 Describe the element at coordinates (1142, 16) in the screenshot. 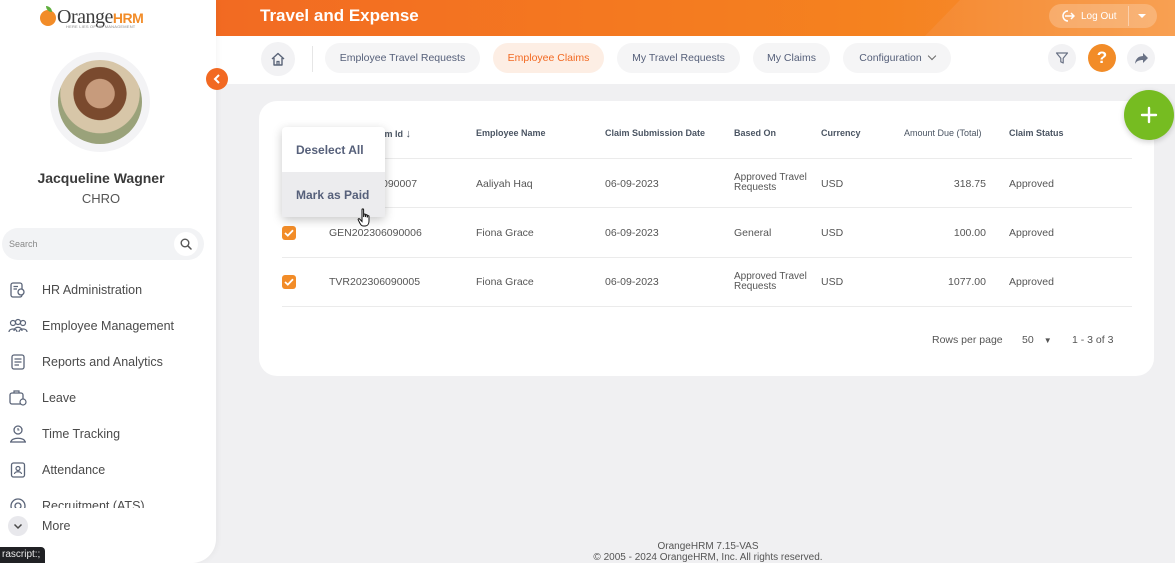

I see `logout-dropdown-caret-icon` at that location.